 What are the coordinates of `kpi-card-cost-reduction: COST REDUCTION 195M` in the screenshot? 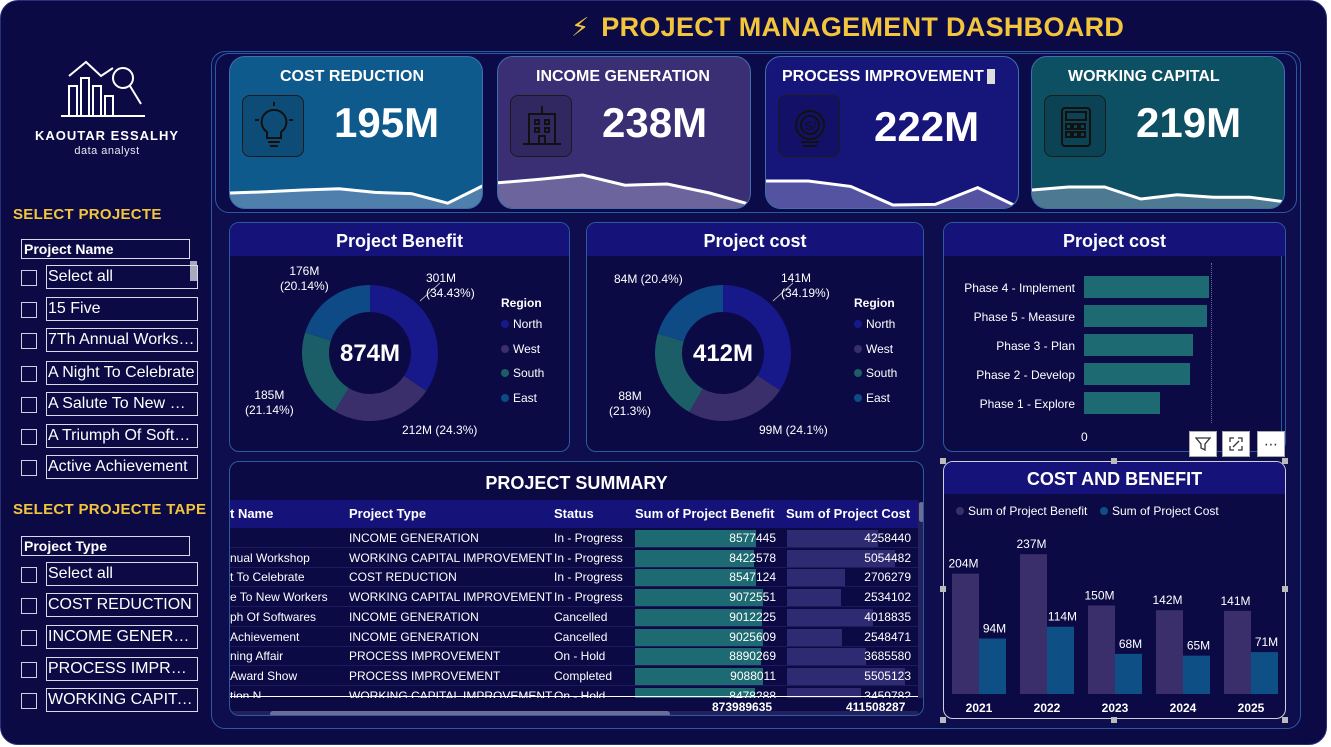 It's located at (356, 132).